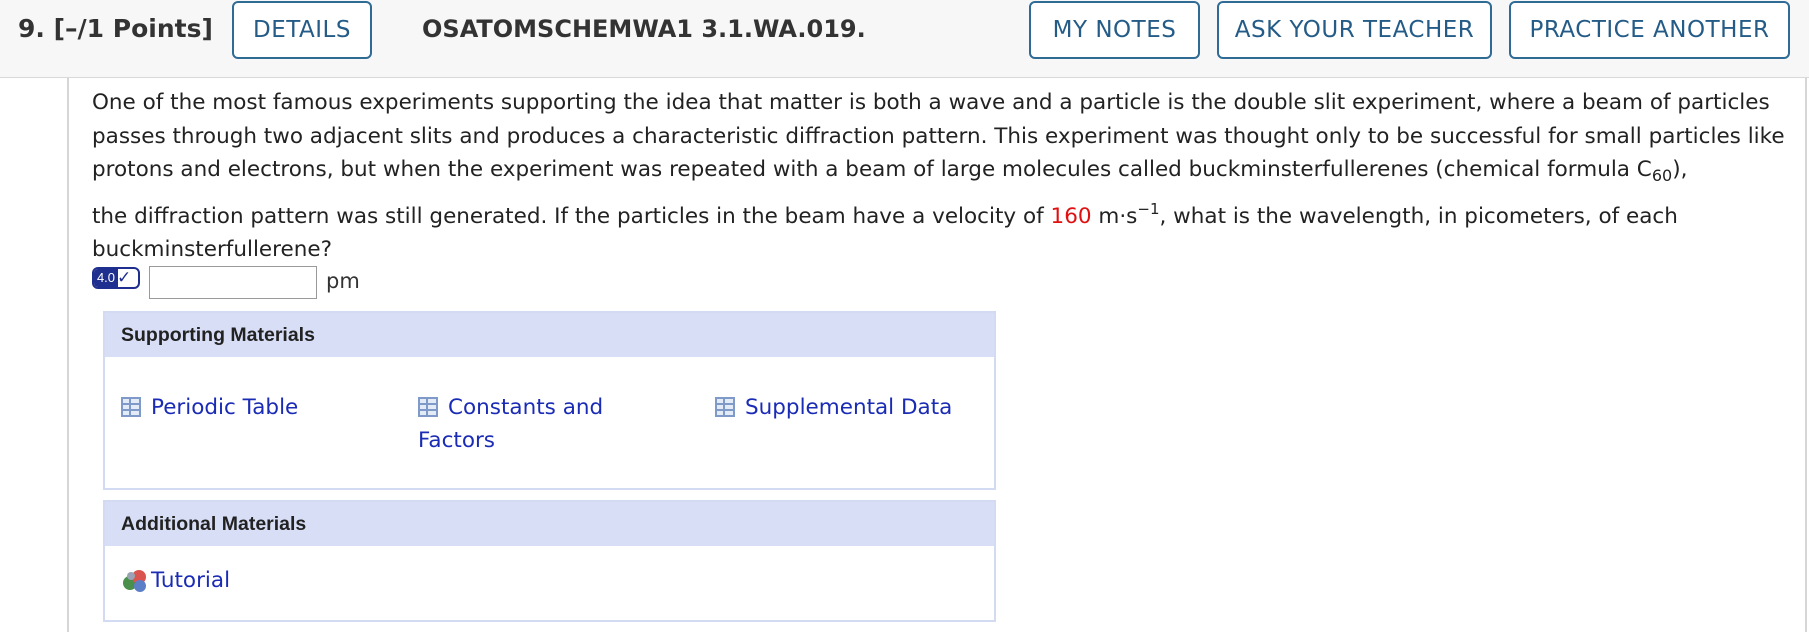 The image size is (1809, 632). What do you see at coordinates (251, 407) in the screenshot?
I see `periodic-table-link: Periodic Table` at bounding box center [251, 407].